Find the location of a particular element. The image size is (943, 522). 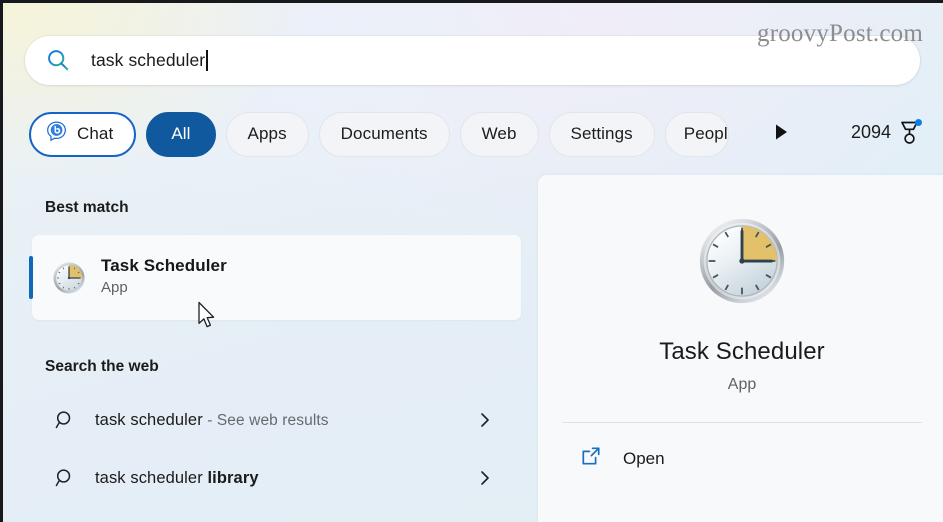

filter-pill-people: People is located at coordinates (696, 134).